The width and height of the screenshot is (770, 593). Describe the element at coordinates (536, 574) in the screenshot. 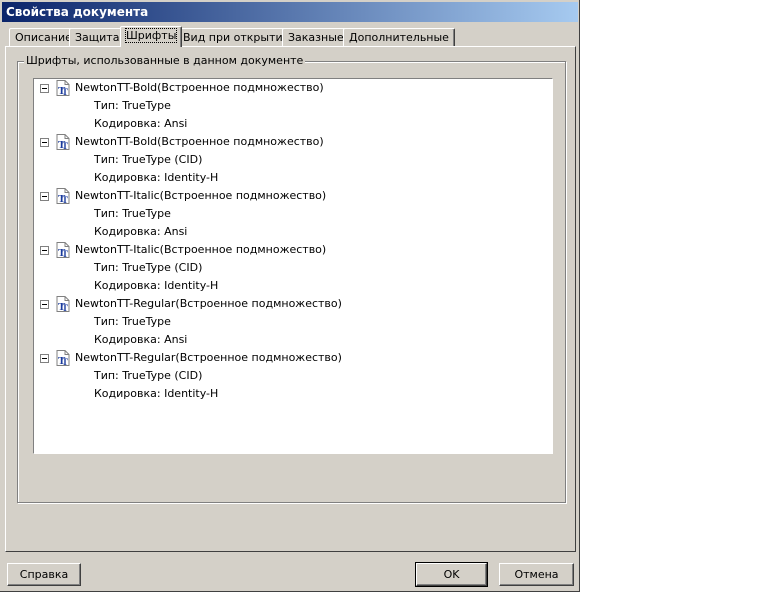

I see `cancel-button: Отмена` at that location.